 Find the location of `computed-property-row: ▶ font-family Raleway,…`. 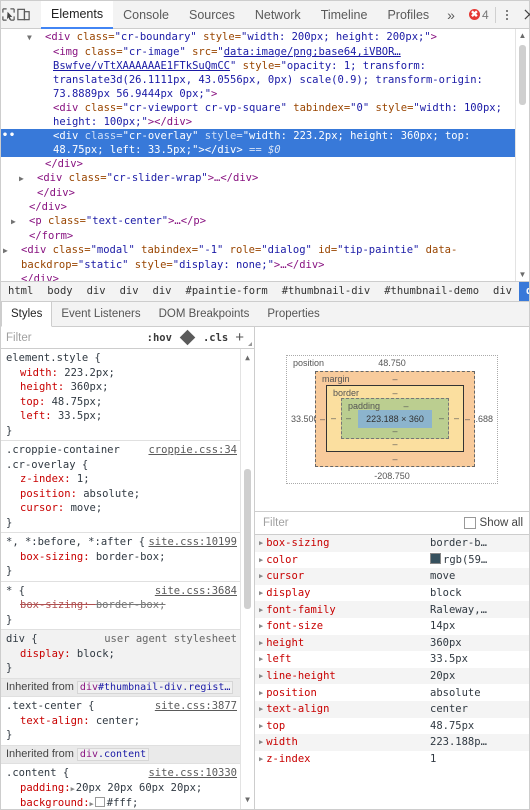

computed-property-row: ▶ font-family Raleway,… is located at coordinates (392, 609).